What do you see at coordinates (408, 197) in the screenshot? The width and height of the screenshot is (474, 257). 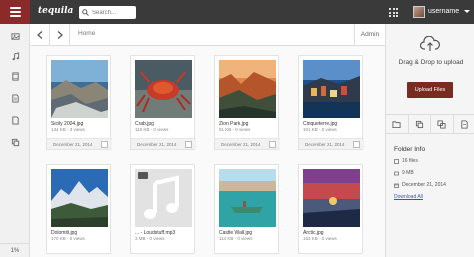 I see `download-all-link: Download All` at bounding box center [408, 197].